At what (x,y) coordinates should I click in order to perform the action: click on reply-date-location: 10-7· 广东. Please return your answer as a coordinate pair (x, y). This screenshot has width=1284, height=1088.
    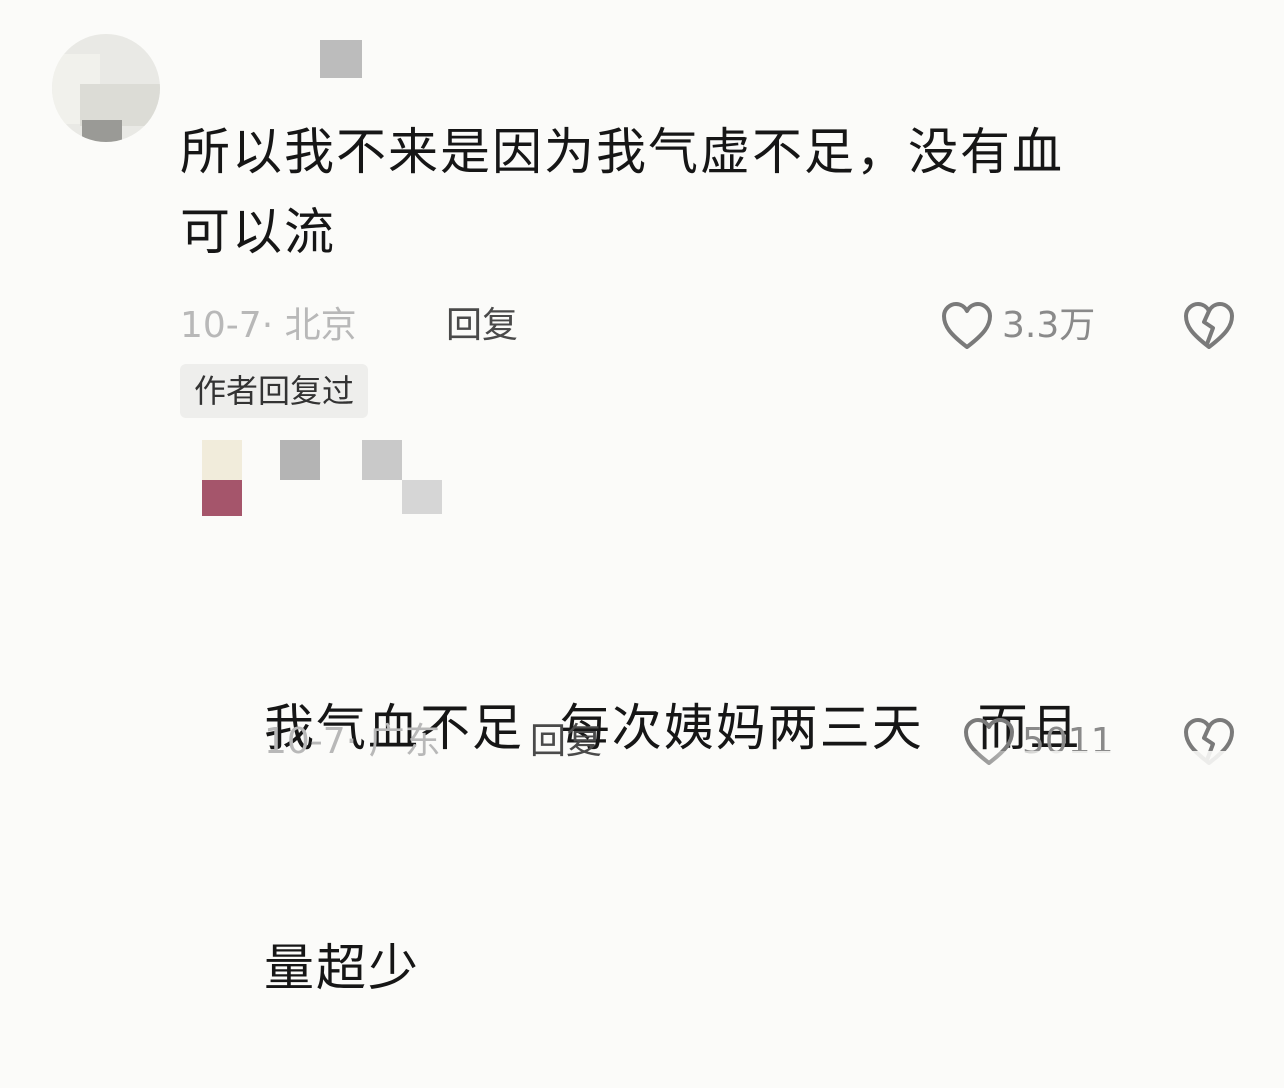
    Looking at the image, I should click on (352, 741).